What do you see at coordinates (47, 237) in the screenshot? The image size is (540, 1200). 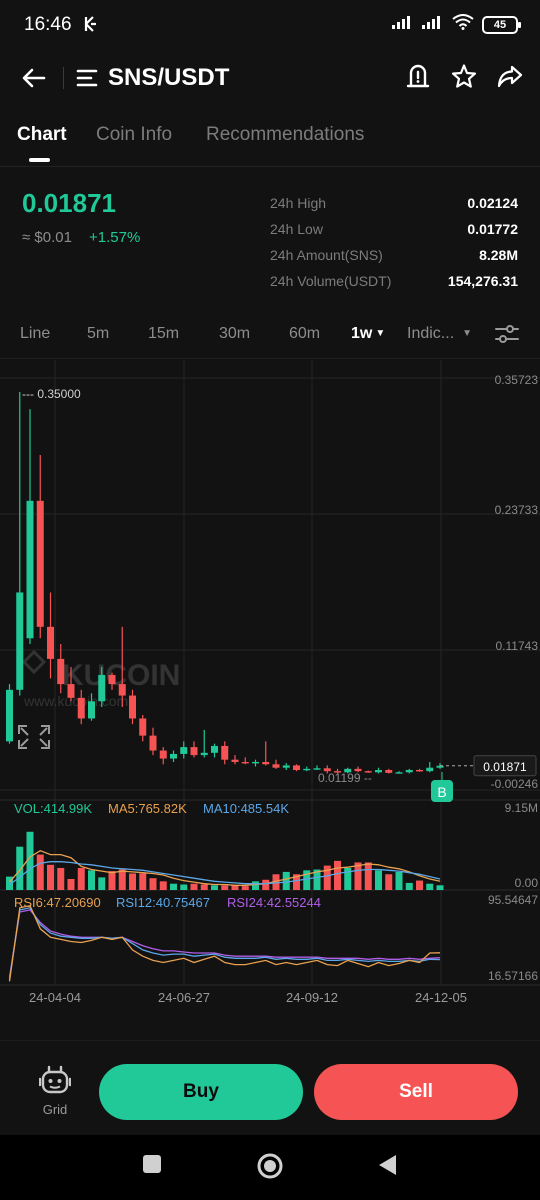 I see `fiat-price: ≈ $0.01` at bounding box center [47, 237].